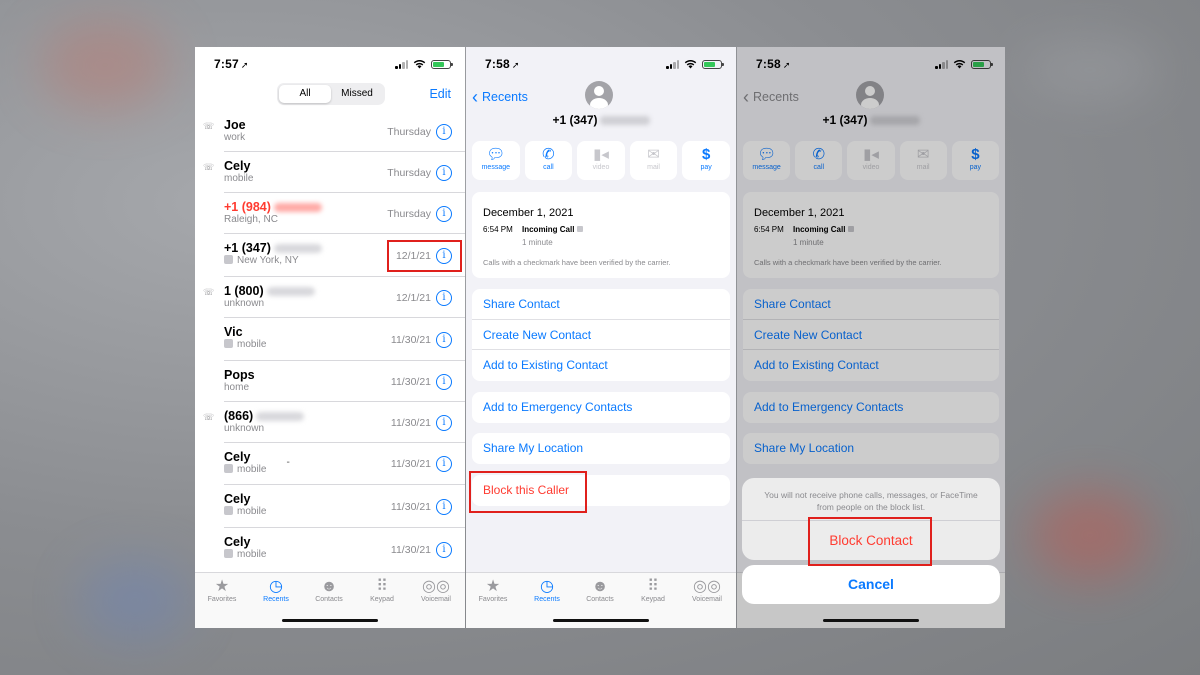 Image resolution: width=1200 pixels, height=675 pixels. What do you see at coordinates (871, 584) in the screenshot?
I see `cancel-button: Cancel` at bounding box center [871, 584].